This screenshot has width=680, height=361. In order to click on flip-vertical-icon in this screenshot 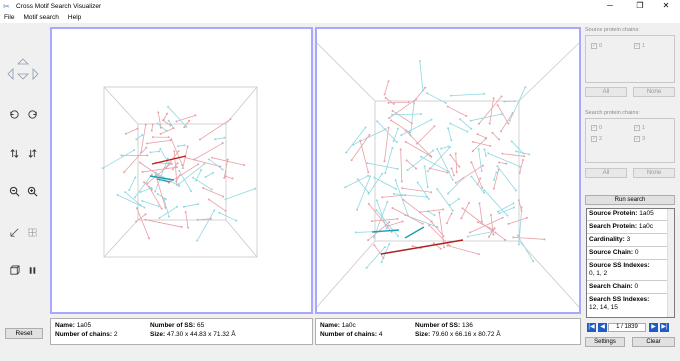, I will do `click(14, 153)`.